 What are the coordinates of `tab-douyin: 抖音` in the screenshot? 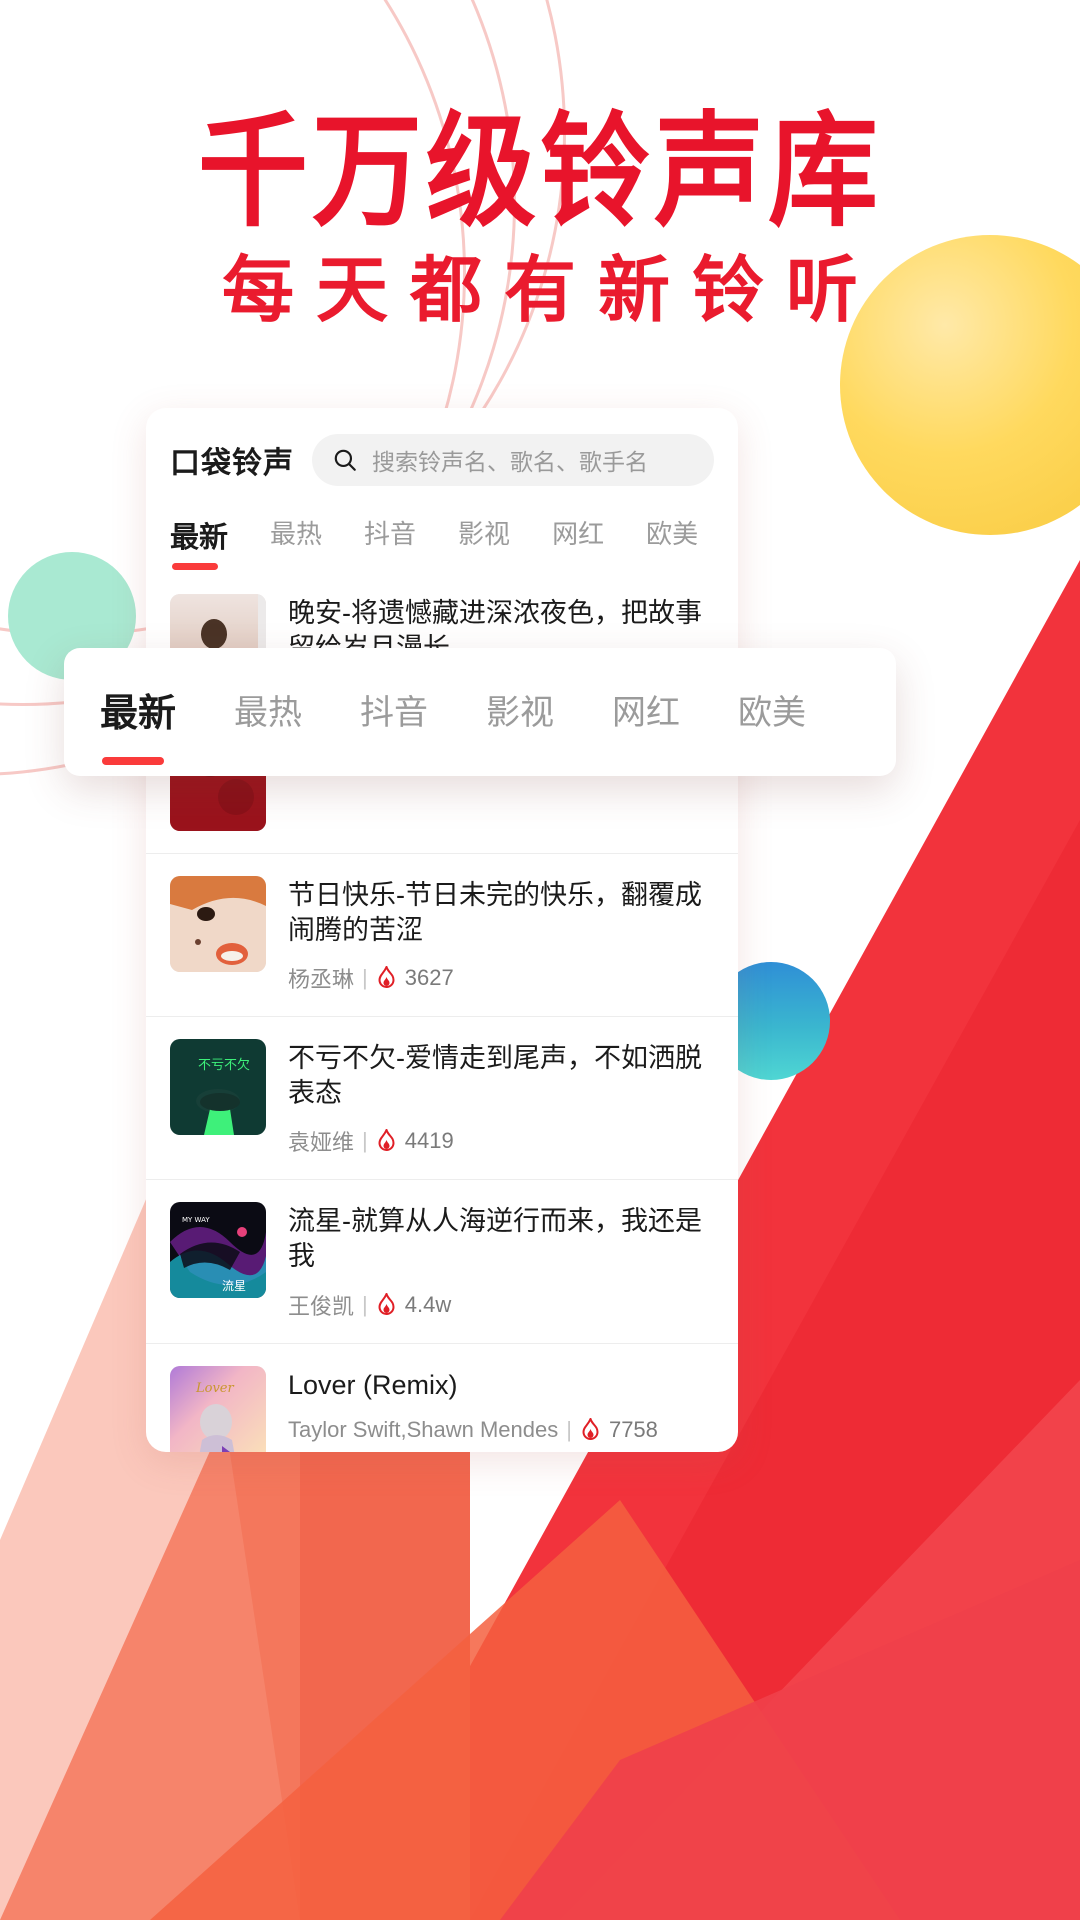 It's located at (390, 540).